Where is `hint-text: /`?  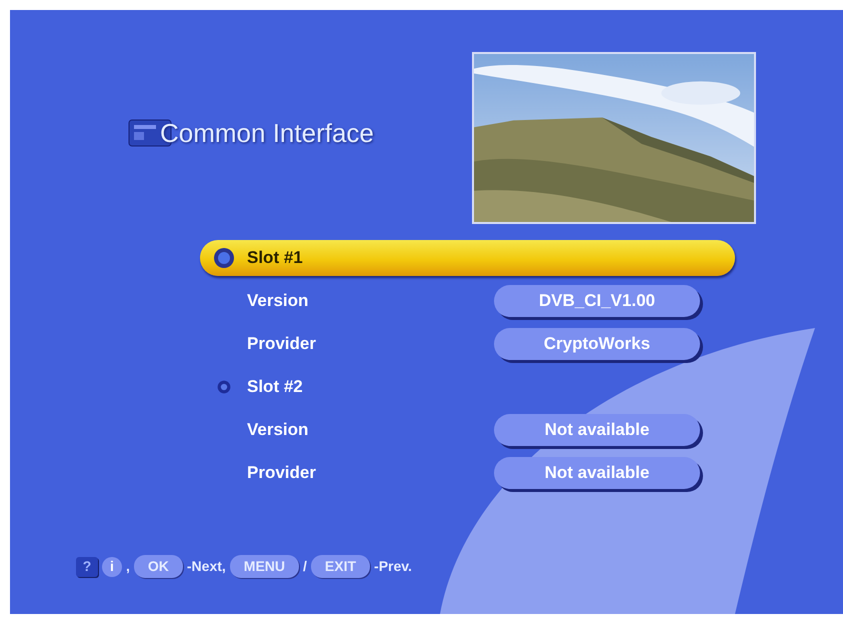 hint-text: / is located at coordinates (305, 566).